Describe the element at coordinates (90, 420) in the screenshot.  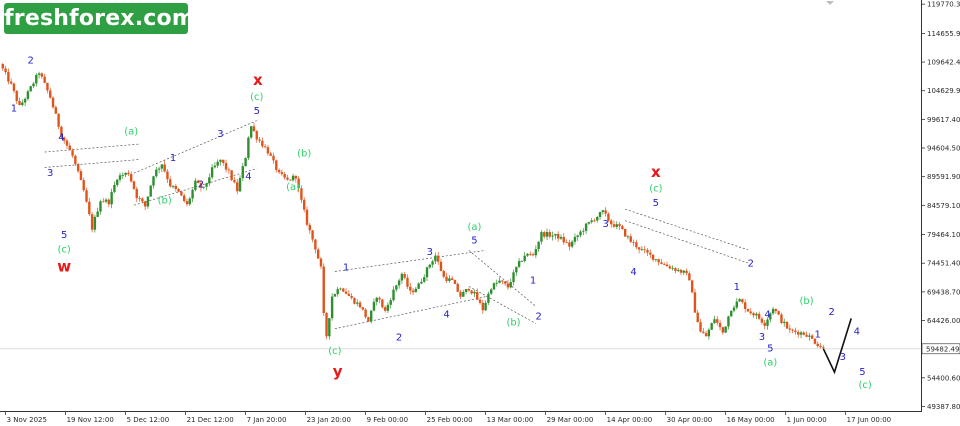
I see `x-tick-label: 19 Nov 12:00` at that location.